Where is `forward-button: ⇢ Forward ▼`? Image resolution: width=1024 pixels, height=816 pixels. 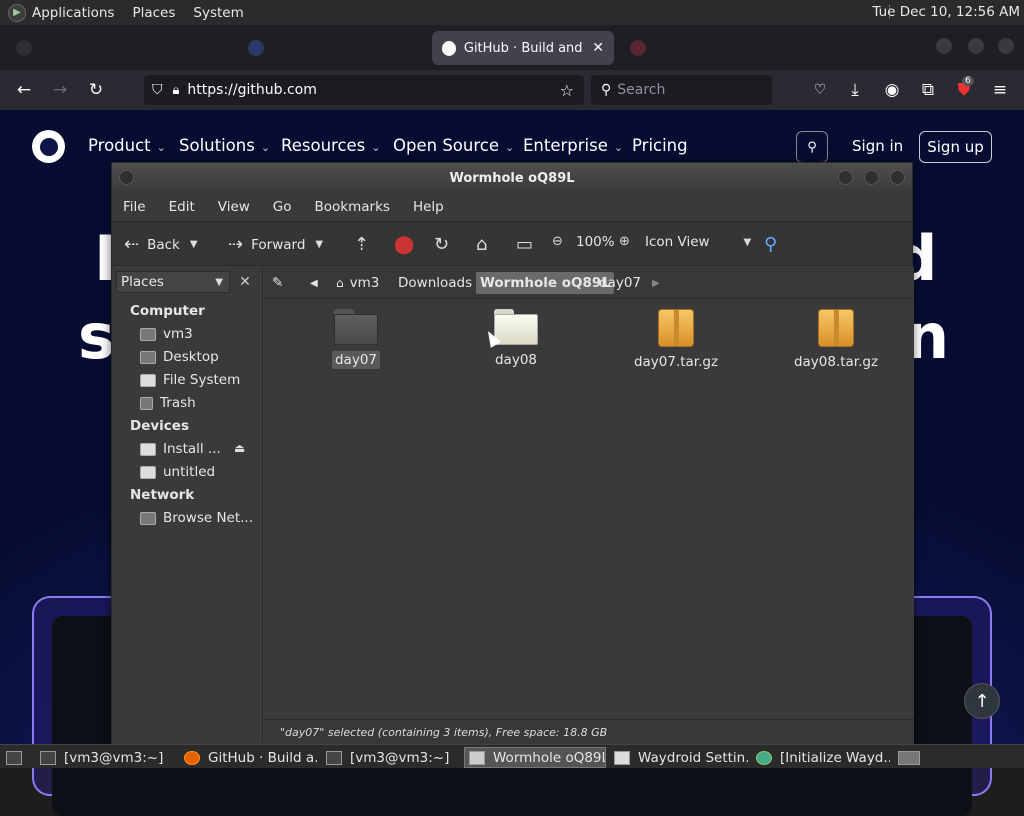
forward-button: ⇢ Forward ▼ is located at coordinates (275, 244).